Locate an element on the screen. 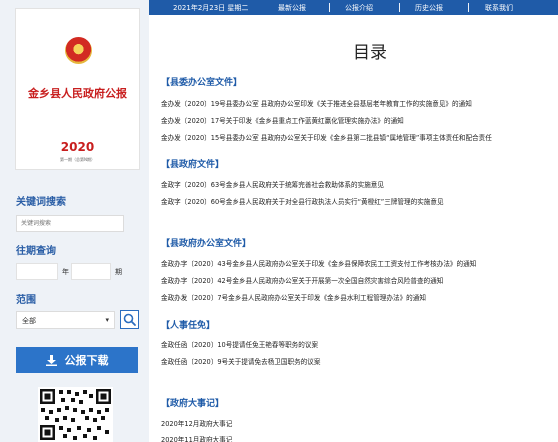 This screenshot has width=558, height=442. national-emblem-icon is located at coordinates (78, 50).